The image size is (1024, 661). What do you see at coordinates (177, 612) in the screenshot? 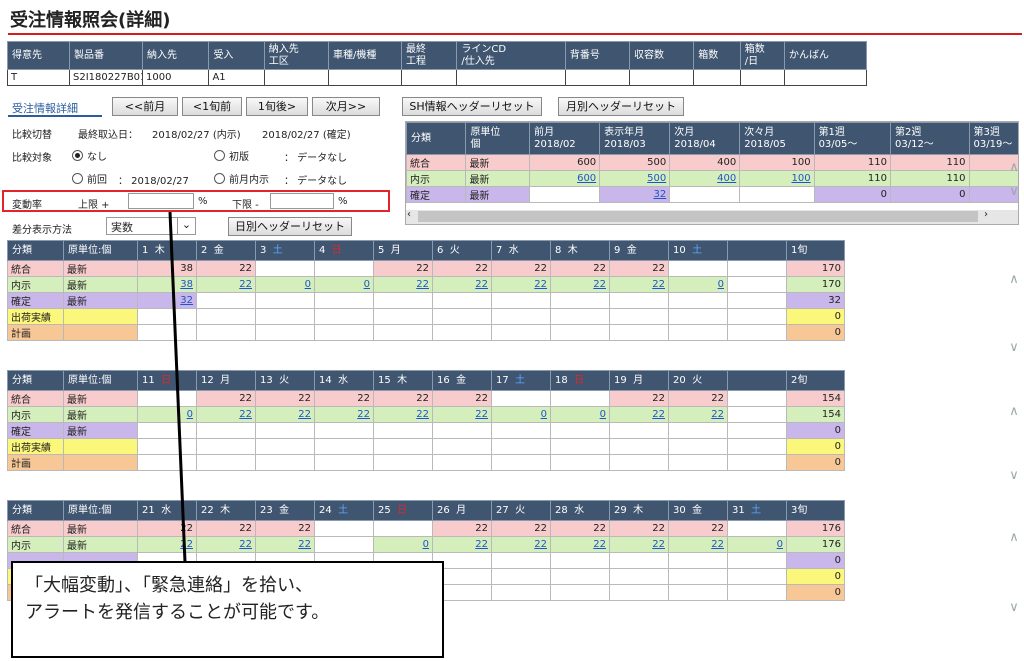
I see `callout-line-2: アラートを発信することが可能です。` at bounding box center [177, 612].